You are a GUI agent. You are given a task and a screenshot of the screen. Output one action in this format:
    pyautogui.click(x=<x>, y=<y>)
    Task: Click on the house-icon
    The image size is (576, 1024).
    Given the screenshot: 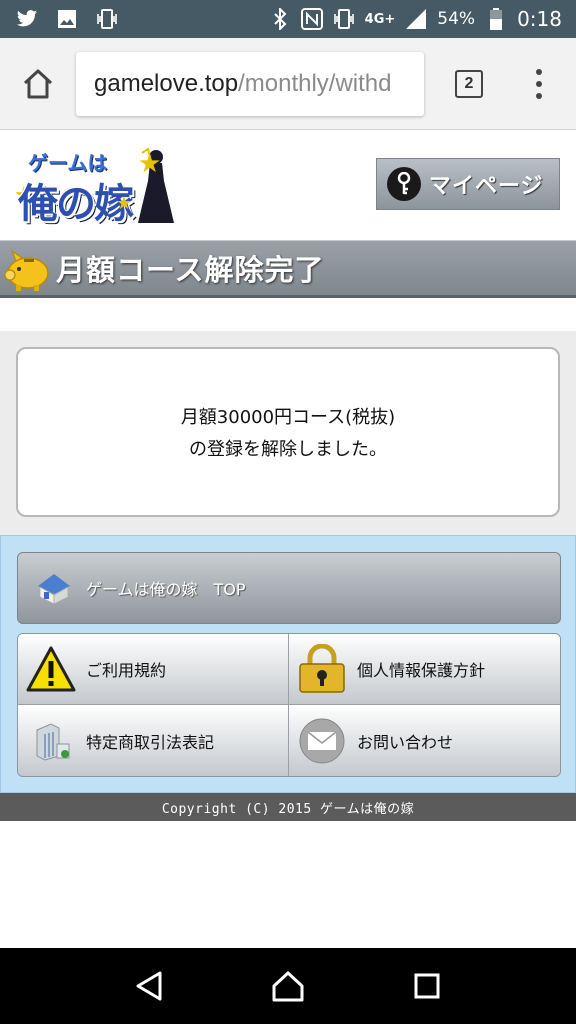 What is the action you would take?
    pyautogui.click(x=54, y=589)
    